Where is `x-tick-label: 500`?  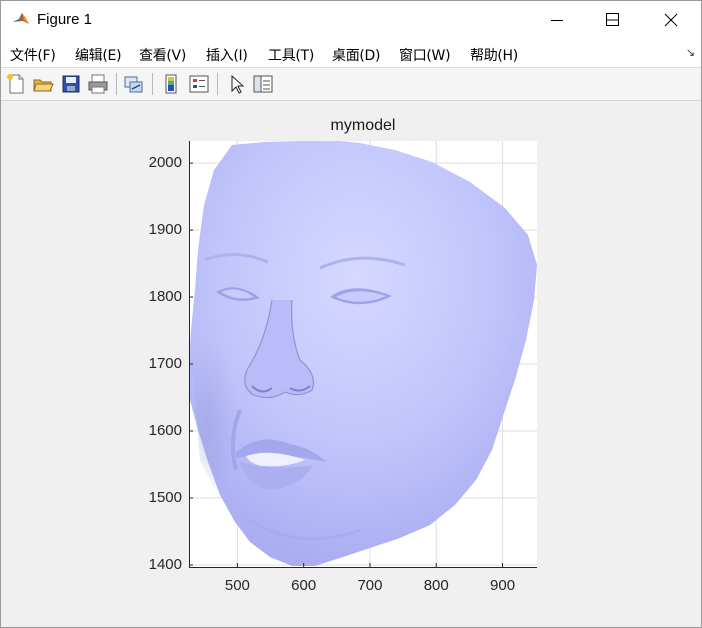 x-tick-label: 500 is located at coordinates (237, 585).